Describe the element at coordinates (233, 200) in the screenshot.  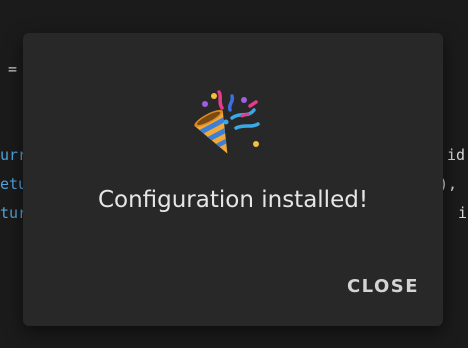
I see `dialog-message: Configuration installed!` at that location.